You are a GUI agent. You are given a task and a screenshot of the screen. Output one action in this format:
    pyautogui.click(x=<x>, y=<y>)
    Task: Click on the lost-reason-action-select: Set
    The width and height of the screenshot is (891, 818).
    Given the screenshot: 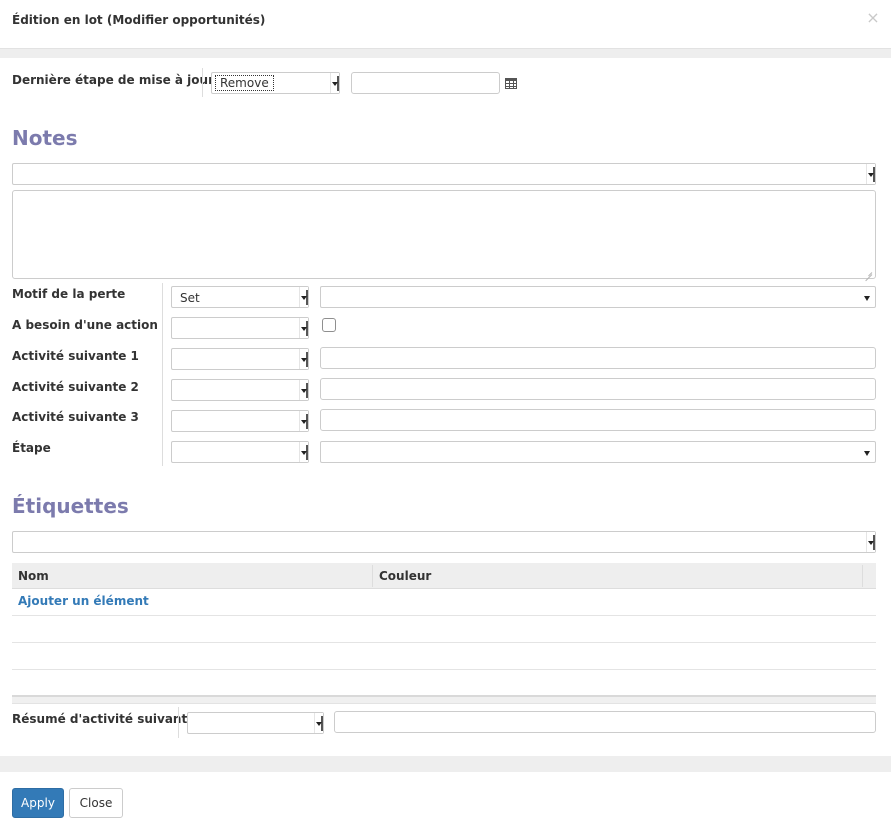 What is the action you would take?
    pyautogui.click(x=240, y=297)
    